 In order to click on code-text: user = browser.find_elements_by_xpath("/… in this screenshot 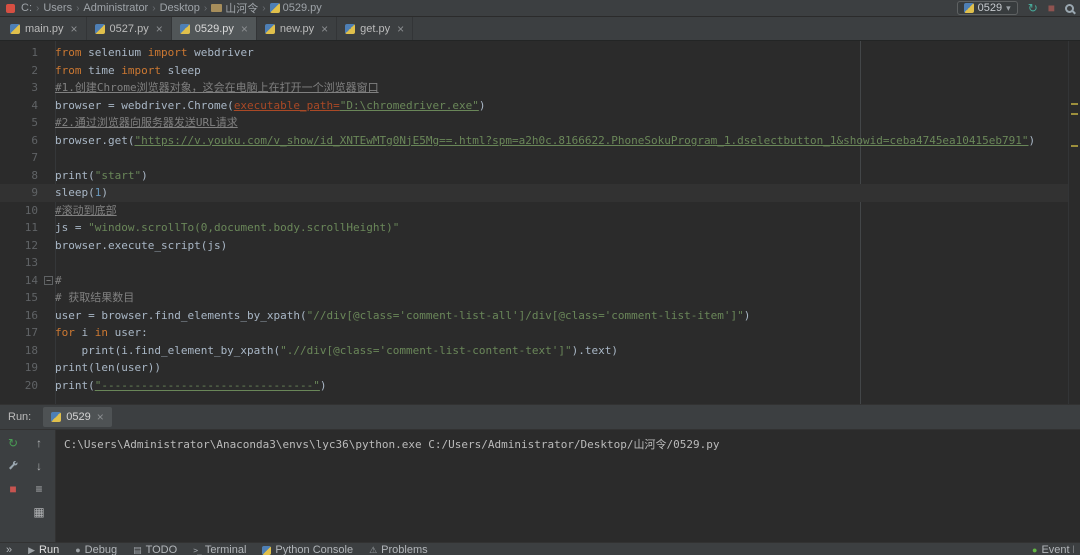, I will do `click(561, 316)`.